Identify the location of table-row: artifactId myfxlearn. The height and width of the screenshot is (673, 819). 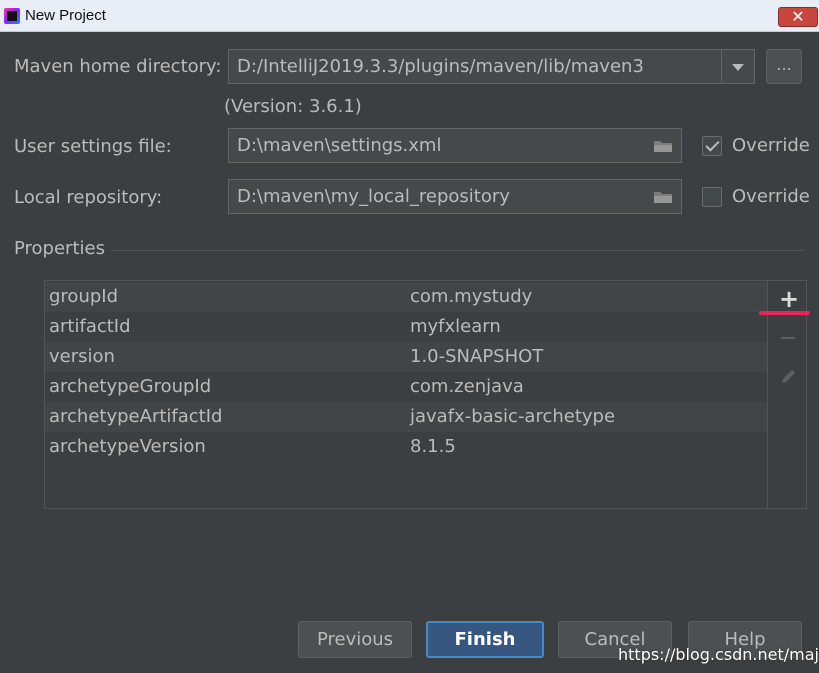
(406, 327).